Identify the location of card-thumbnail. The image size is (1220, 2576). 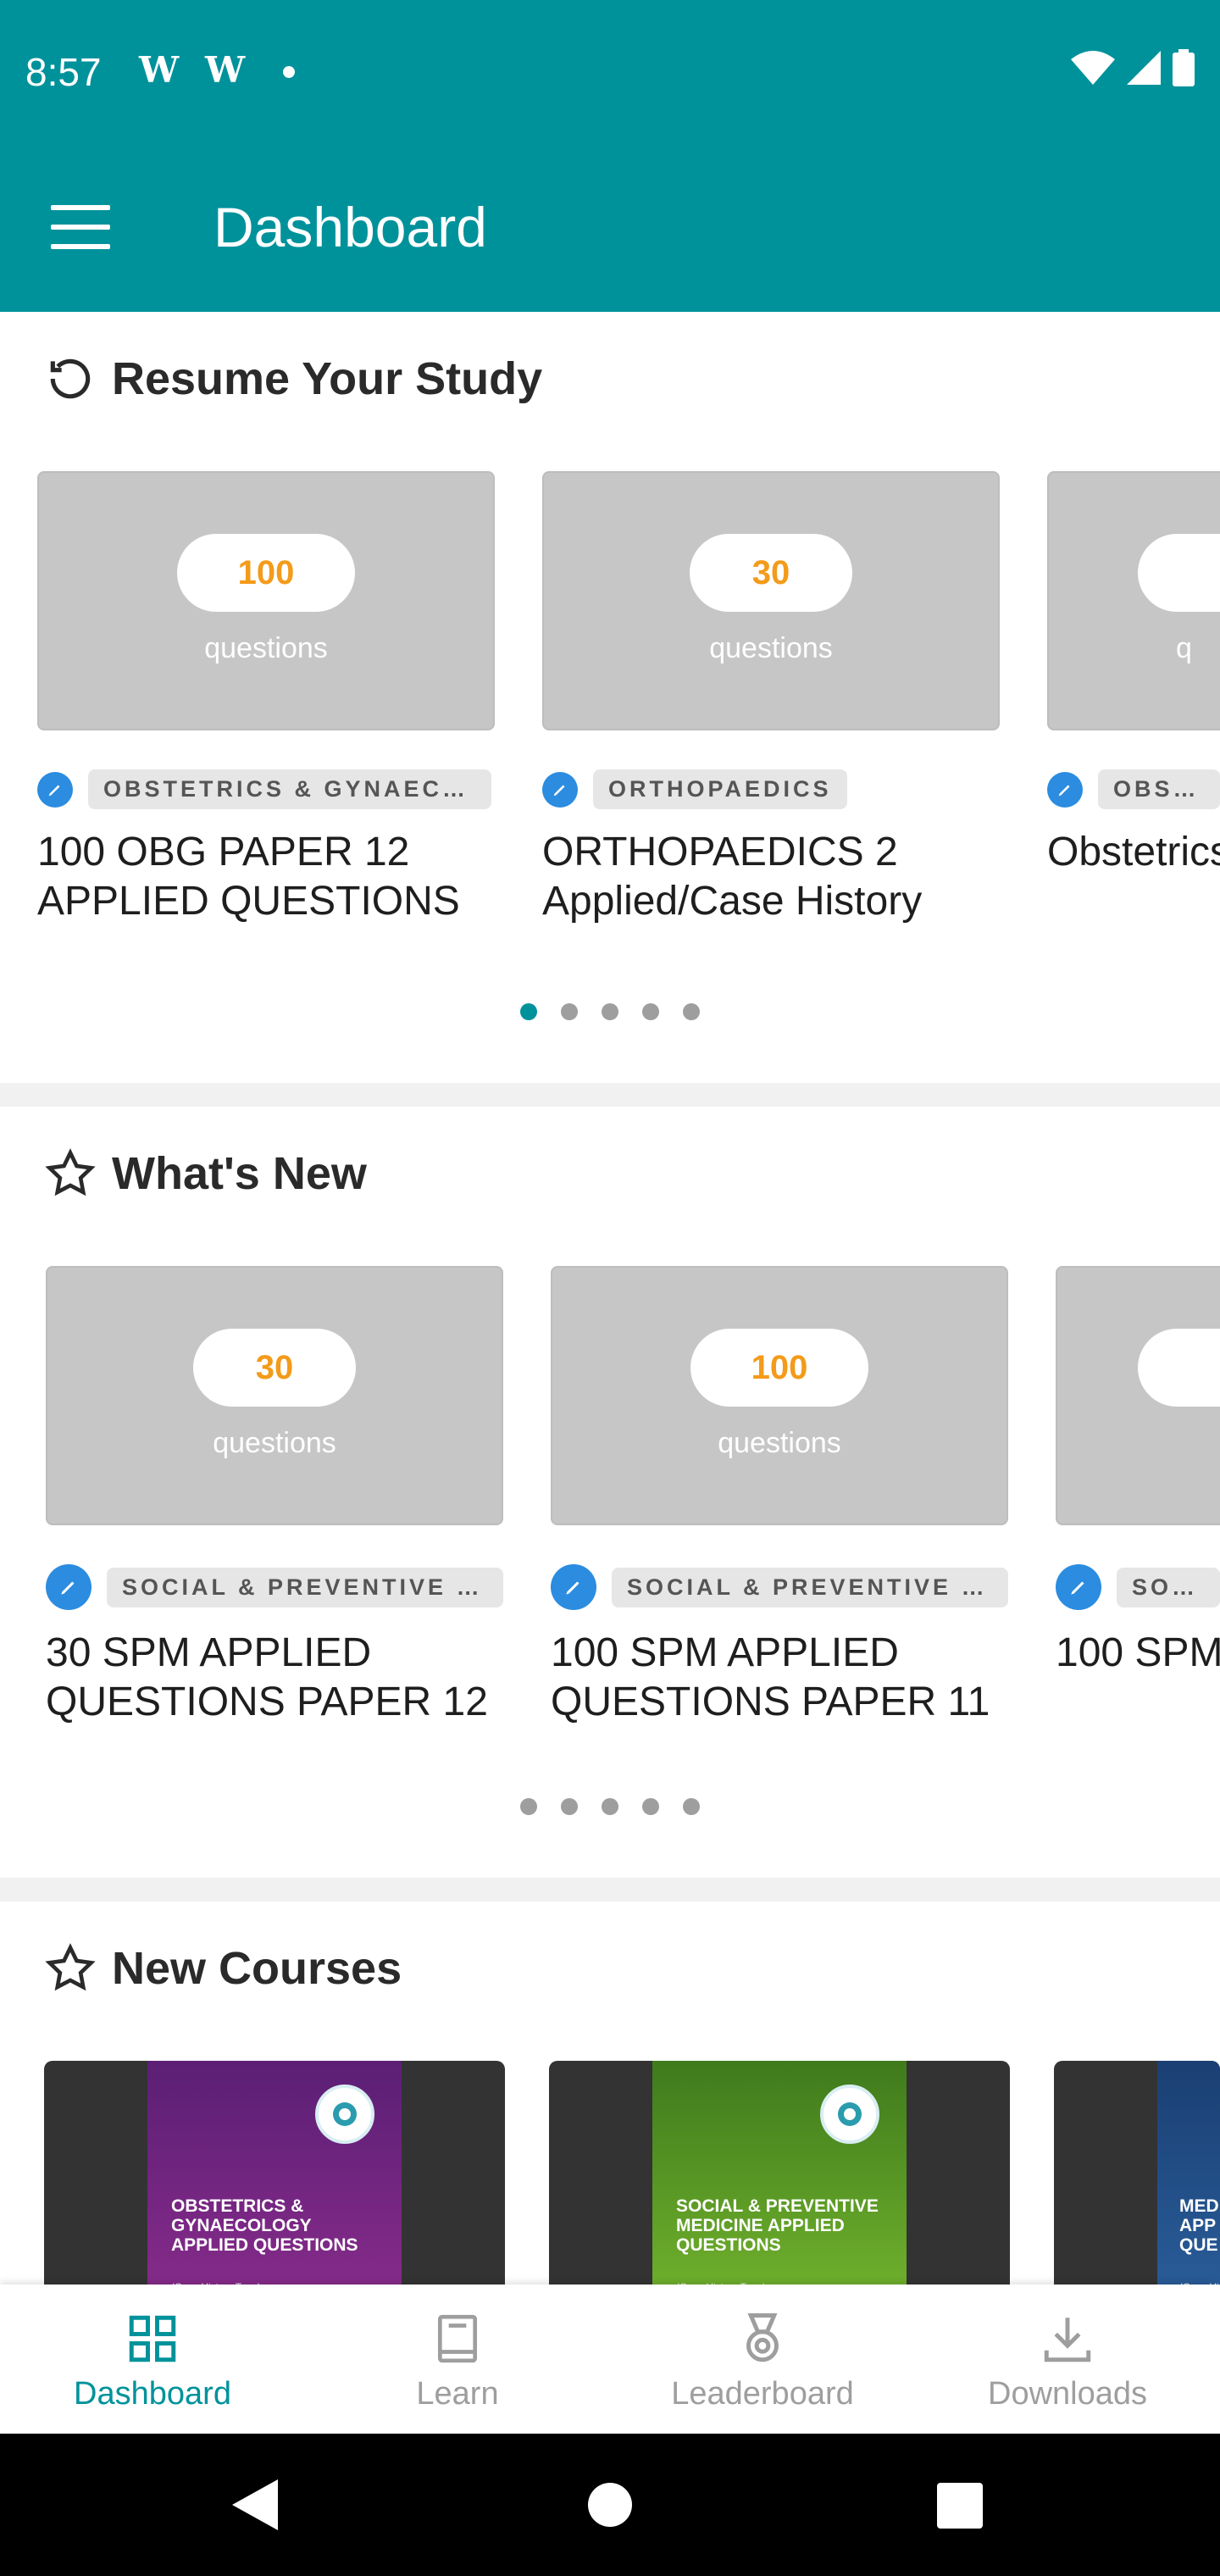
(1138, 1395).